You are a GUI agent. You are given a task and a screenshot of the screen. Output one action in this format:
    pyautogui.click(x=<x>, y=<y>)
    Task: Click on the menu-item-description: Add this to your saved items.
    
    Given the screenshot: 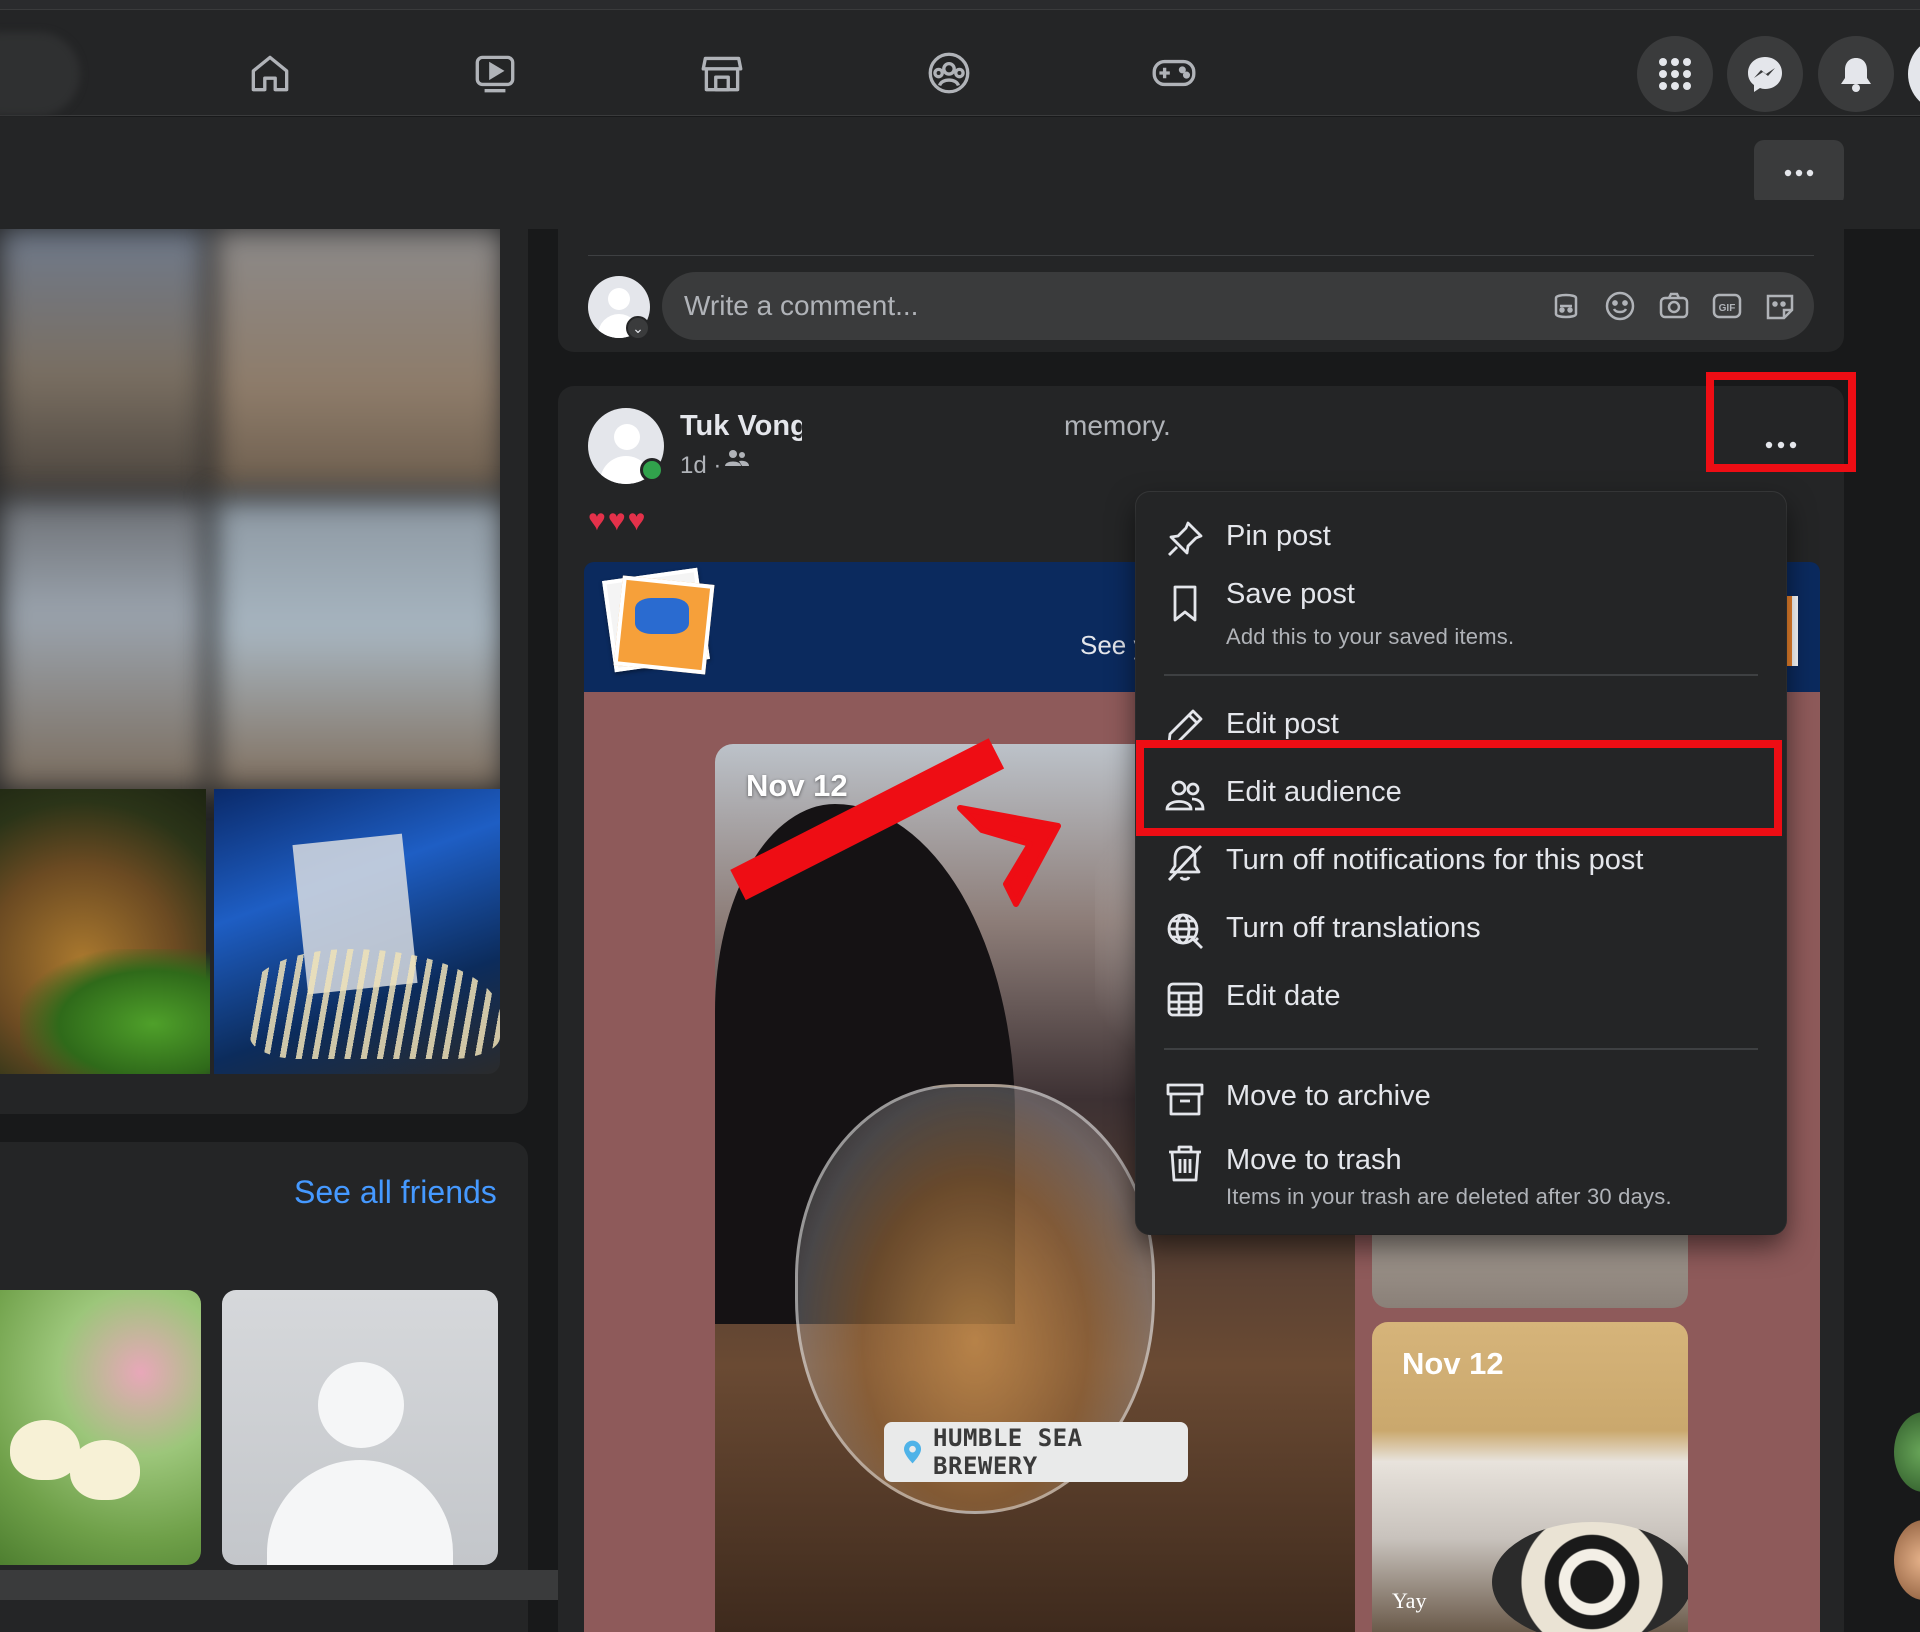 What is the action you would take?
    pyautogui.click(x=1370, y=636)
    